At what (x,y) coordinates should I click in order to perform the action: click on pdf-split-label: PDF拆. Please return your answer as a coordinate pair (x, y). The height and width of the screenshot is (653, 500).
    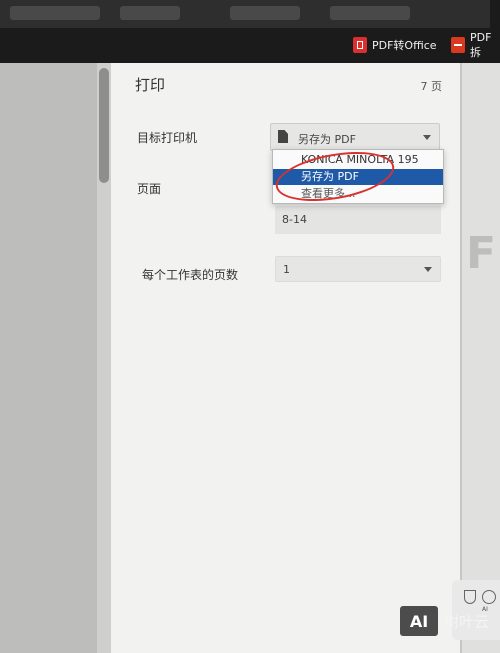
    Looking at the image, I should click on (481, 44).